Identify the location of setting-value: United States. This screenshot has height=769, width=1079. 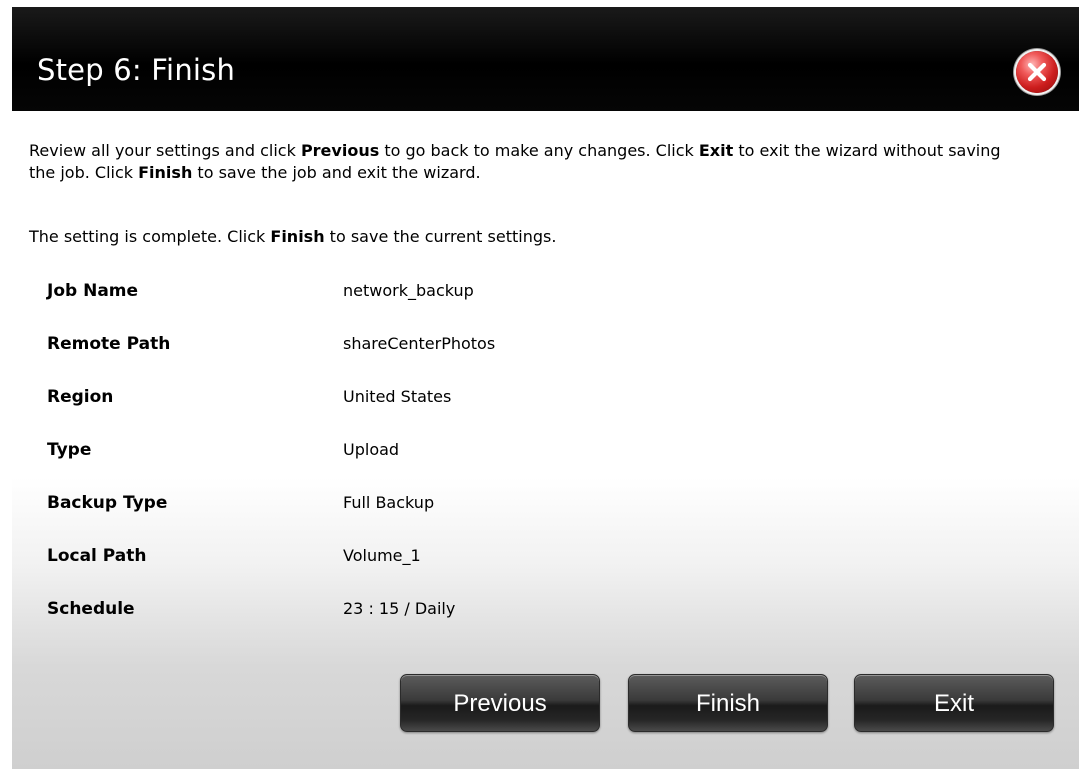
(397, 396).